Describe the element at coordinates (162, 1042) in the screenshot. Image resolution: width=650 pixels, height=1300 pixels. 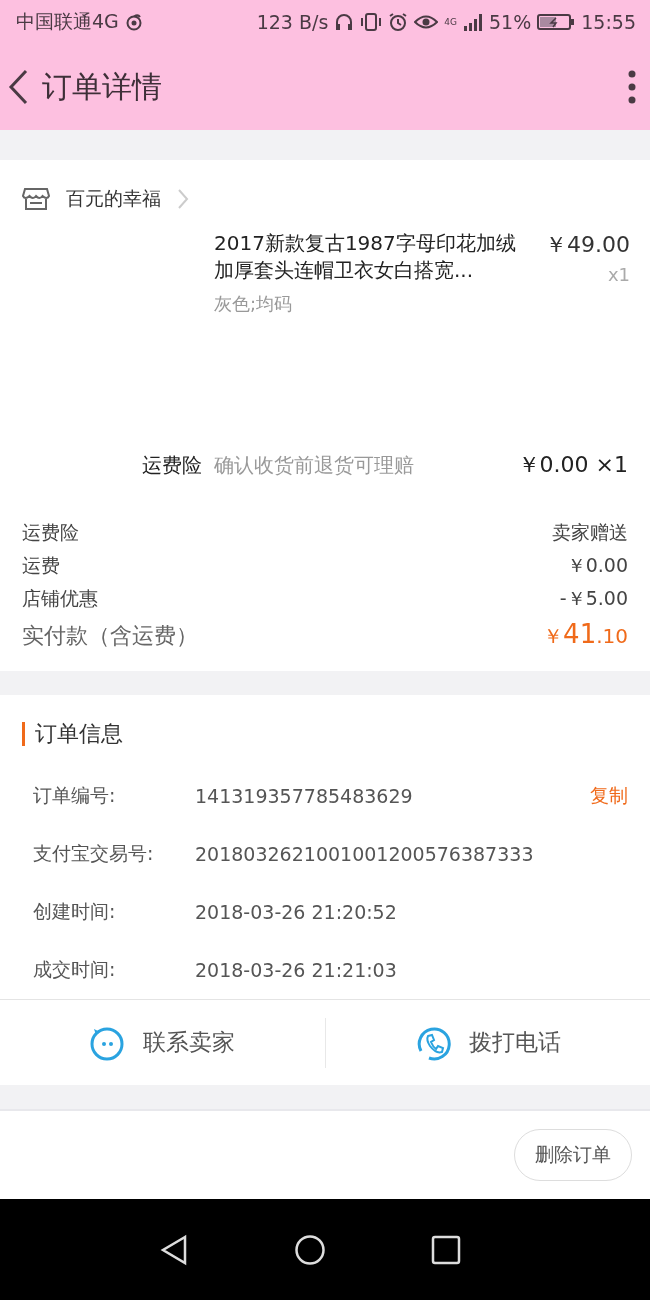
I see `contact-seller-button: 联系卖家` at that location.